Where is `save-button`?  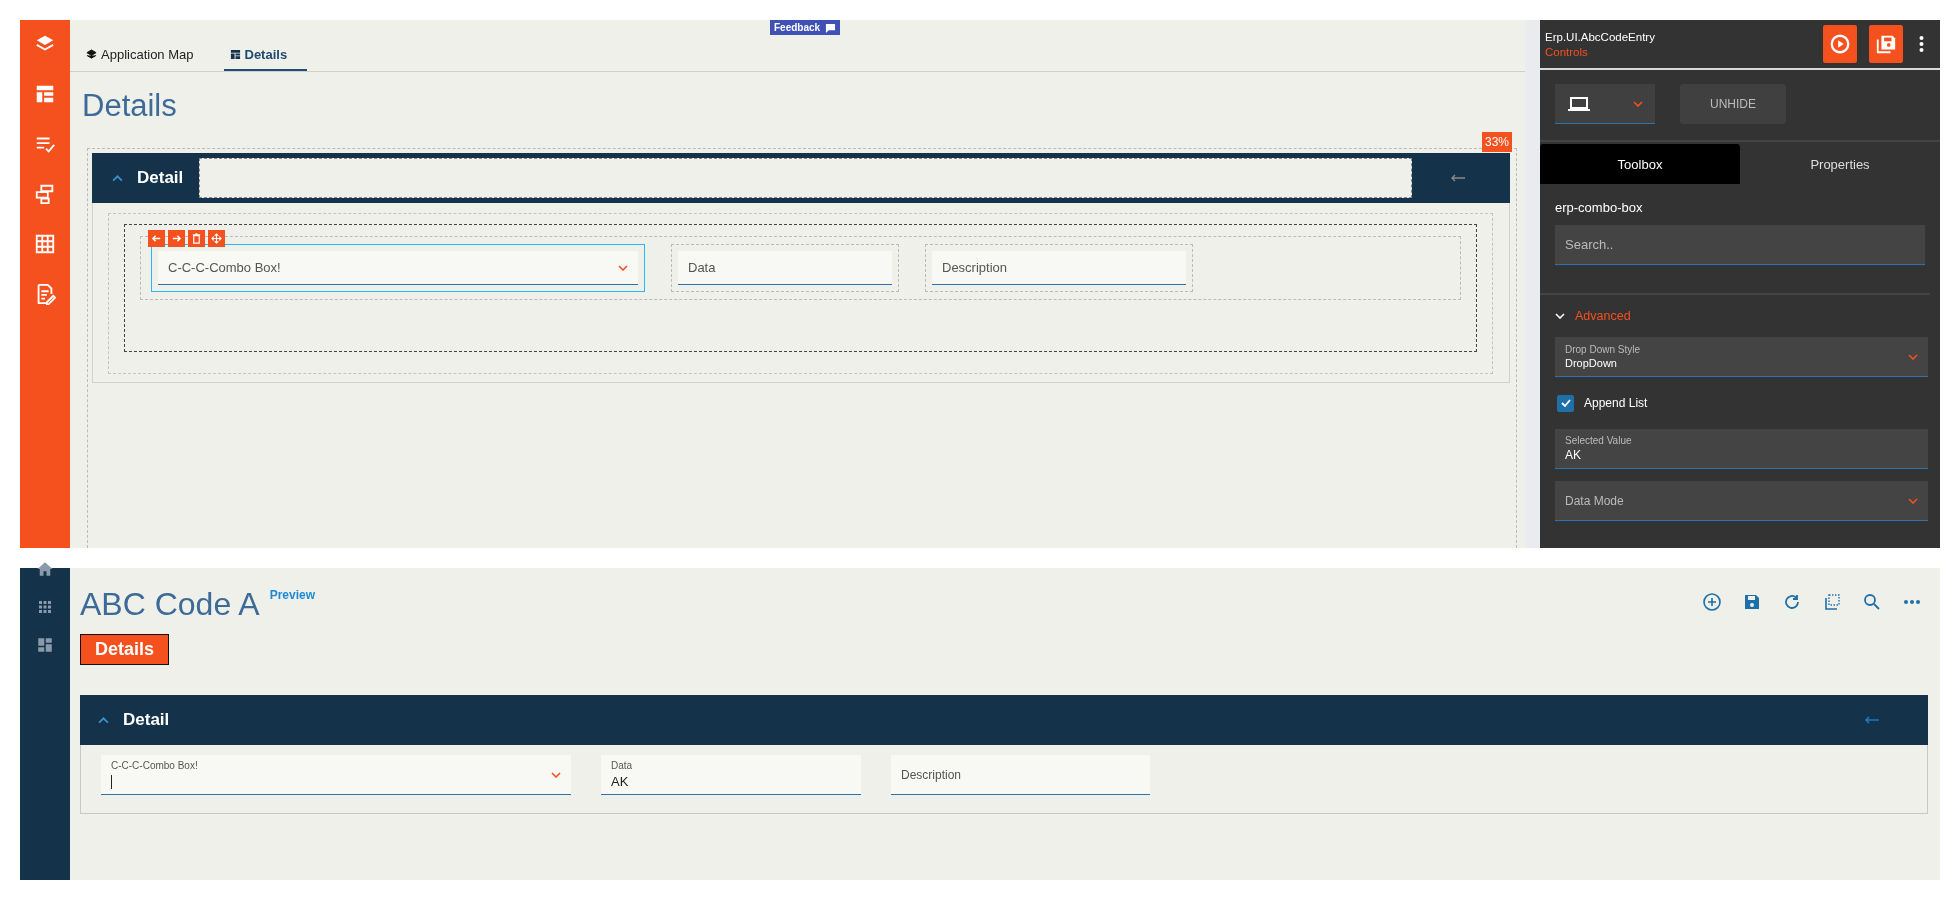 save-button is located at coordinates (1886, 44).